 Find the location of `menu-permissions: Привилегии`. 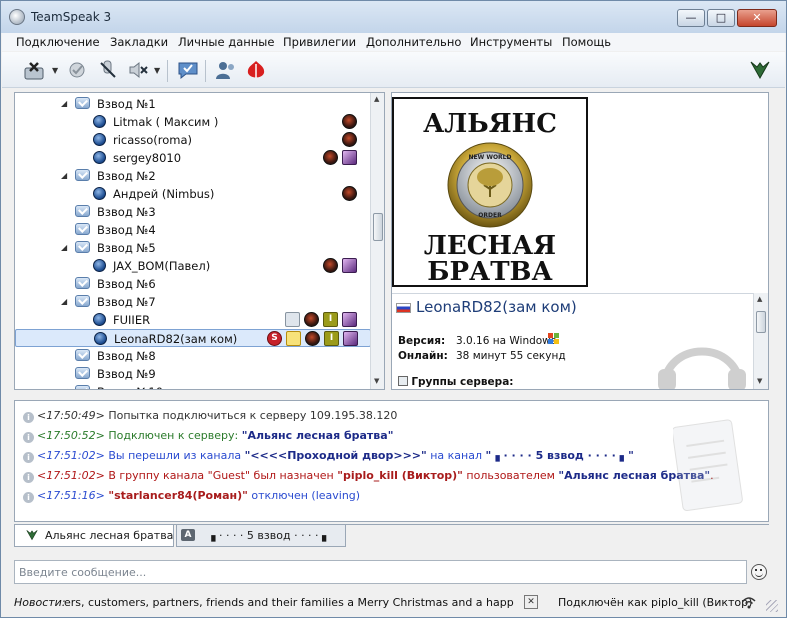

menu-permissions: Привилегии is located at coordinates (319, 42).